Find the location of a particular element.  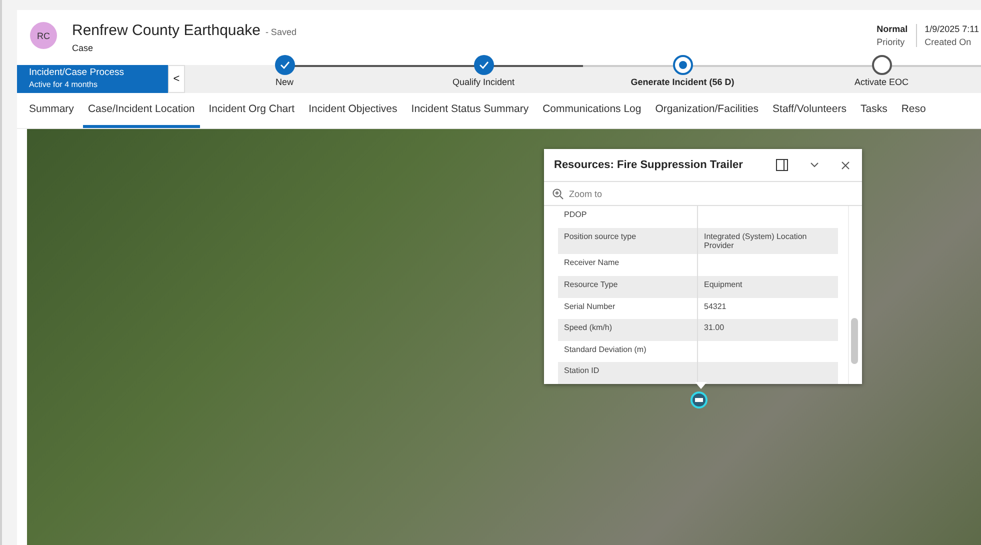

close-icon is located at coordinates (845, 165).